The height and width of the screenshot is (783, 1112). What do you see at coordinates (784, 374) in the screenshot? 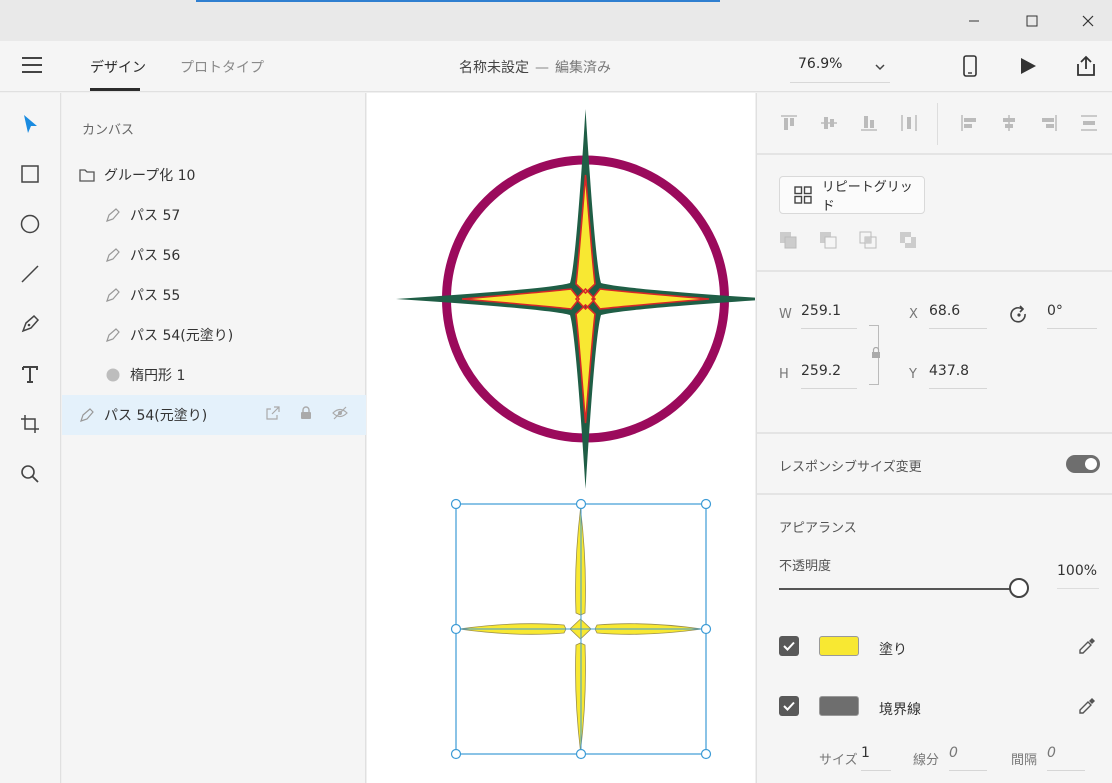
I see `height-label: H` at bounding box center [784, 374].